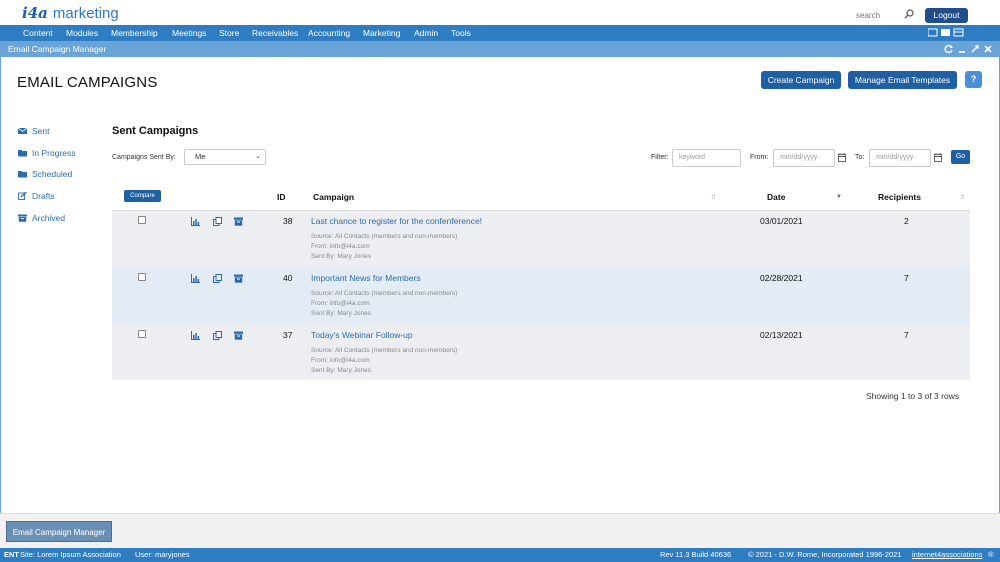  I want to click on row-recipients: 2, so click(906, 221).